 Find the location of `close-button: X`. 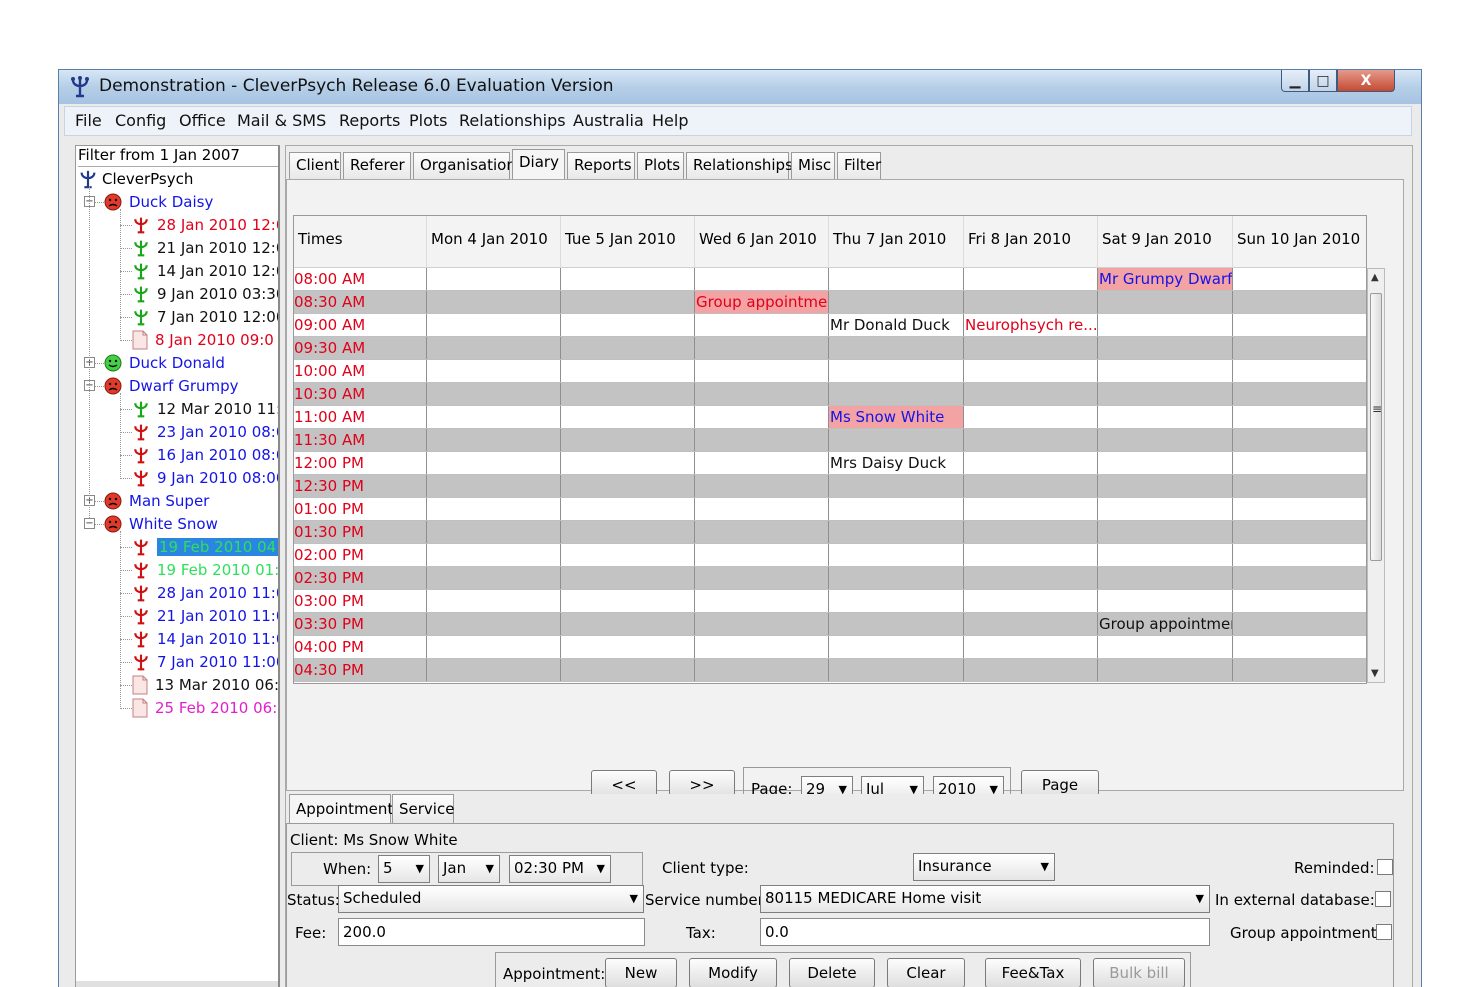

close-button: X is located at coordinates (1366, 81).